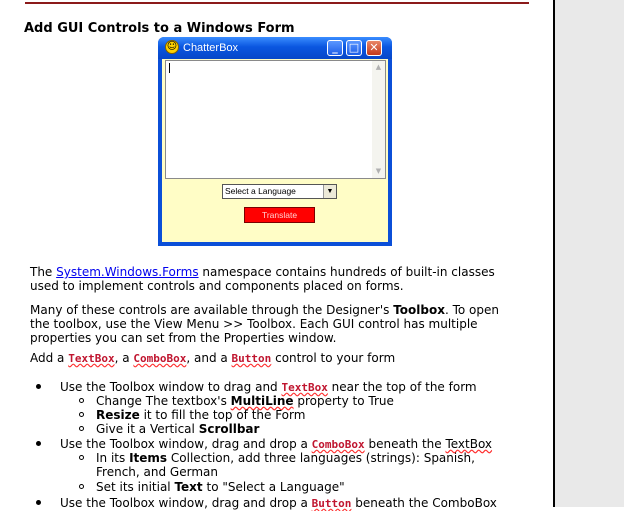  What do you see at coordinates (127, 272) in the screenshot?
I see `namespace-link: System.Windows.Forms` at bounding box center [127, 272].